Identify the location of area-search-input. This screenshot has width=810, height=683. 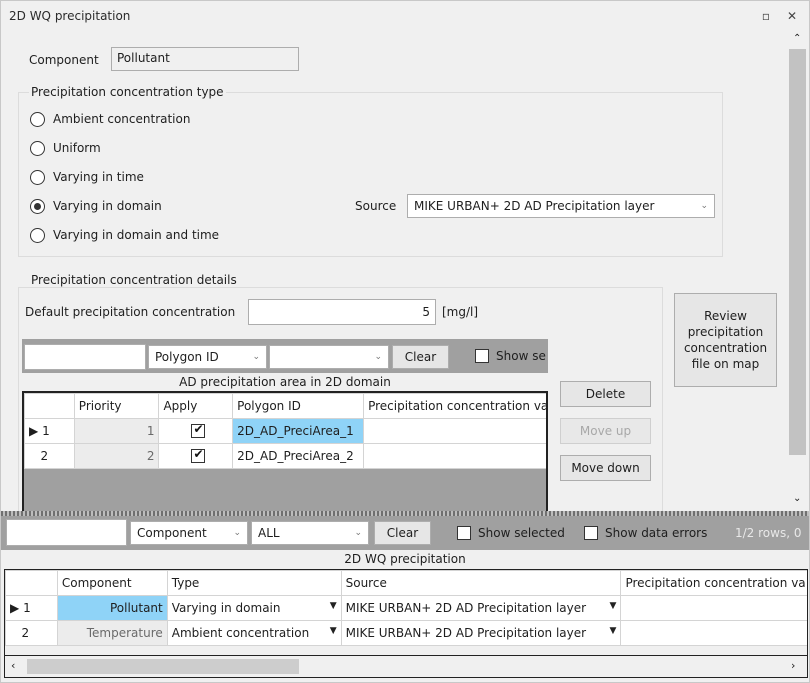
(85, 357).